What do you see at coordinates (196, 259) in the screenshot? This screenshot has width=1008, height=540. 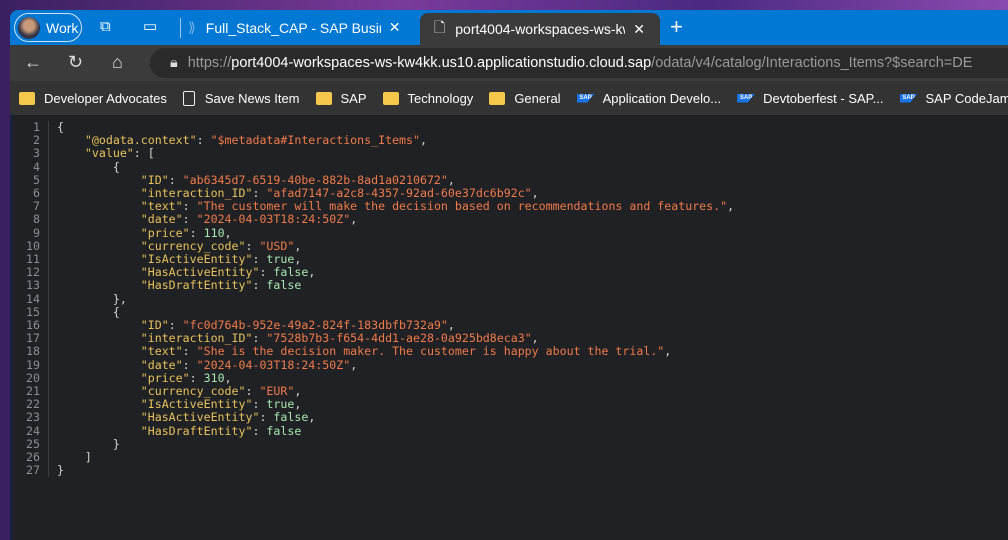 I see `code-token: "IsActiveEntity"` at bounding box center [196, 259].